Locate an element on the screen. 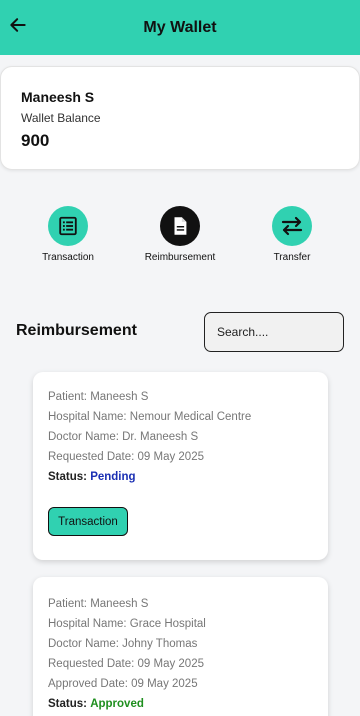  list-icon is located at coordinates (68, 226).